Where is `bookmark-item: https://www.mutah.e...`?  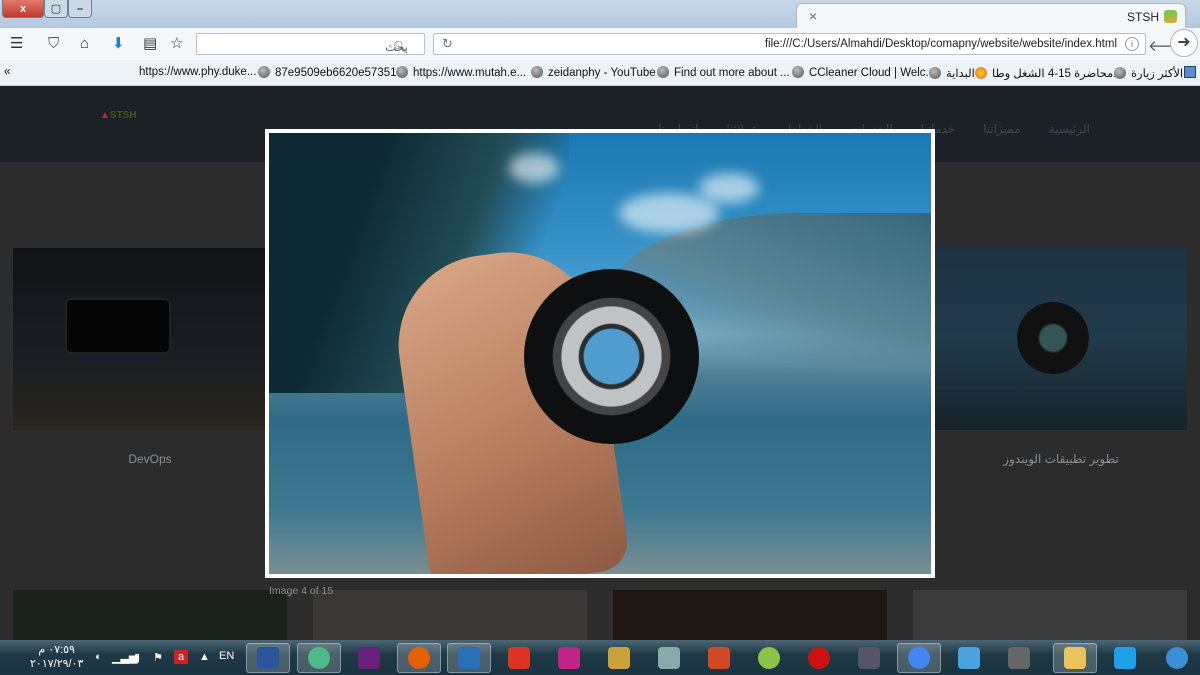
bookmark-item: https://www.mutah.e... is located at coordinates (461, 72).